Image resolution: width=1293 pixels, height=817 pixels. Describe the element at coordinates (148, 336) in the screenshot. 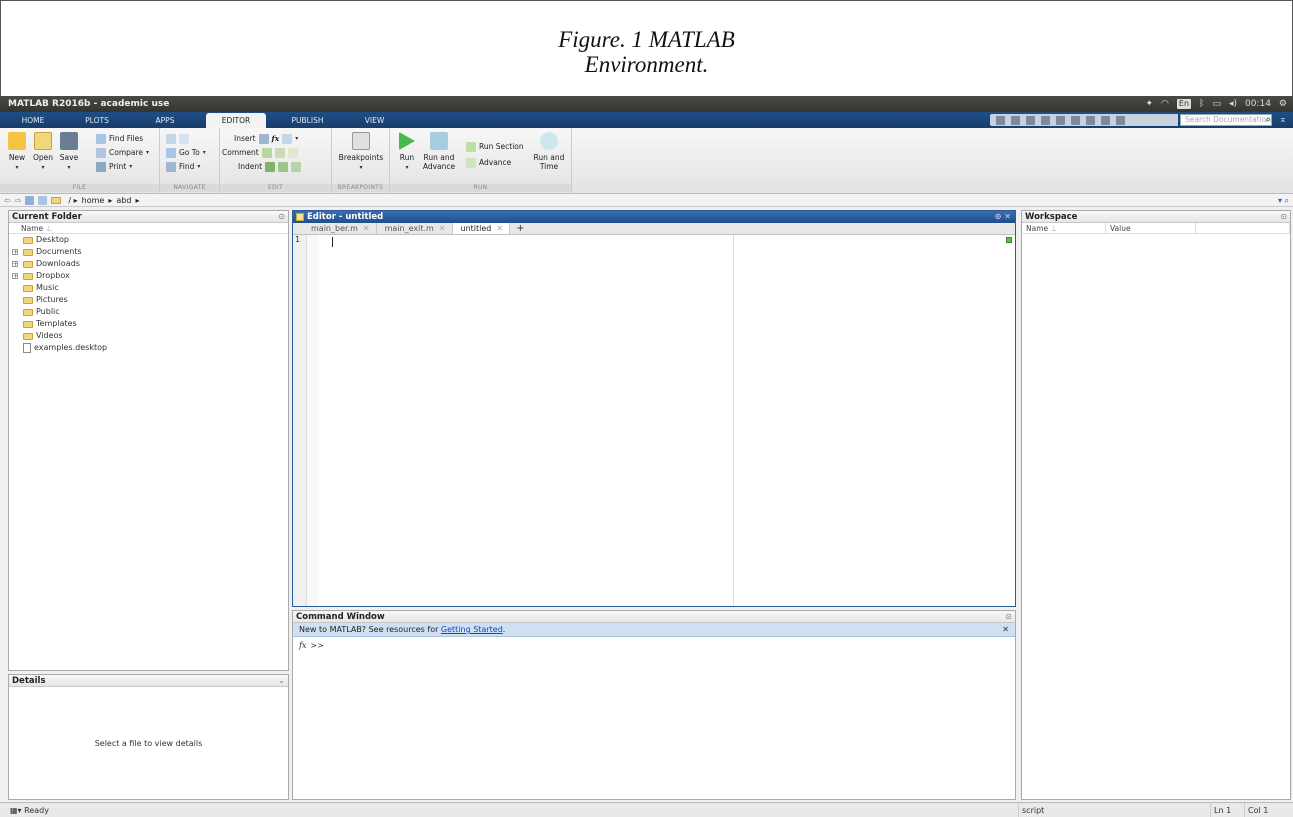

I see `folder-item: Videos` at that location.